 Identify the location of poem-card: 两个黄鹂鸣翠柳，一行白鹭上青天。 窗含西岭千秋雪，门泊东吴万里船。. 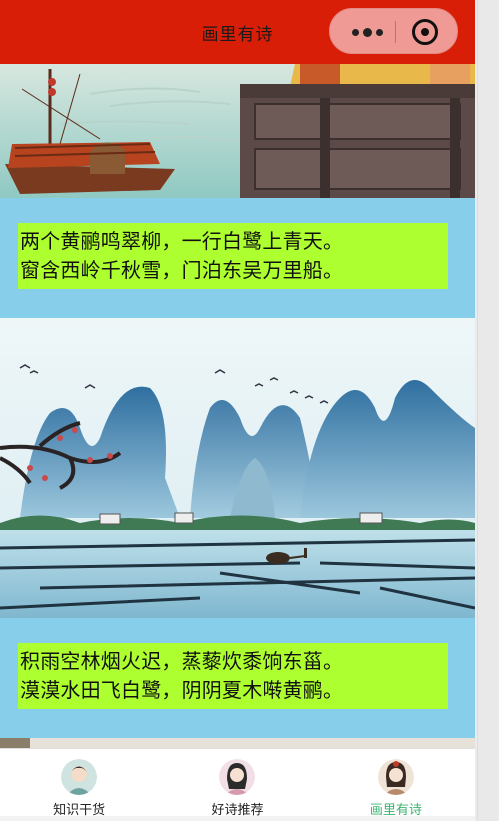
(237, 258).